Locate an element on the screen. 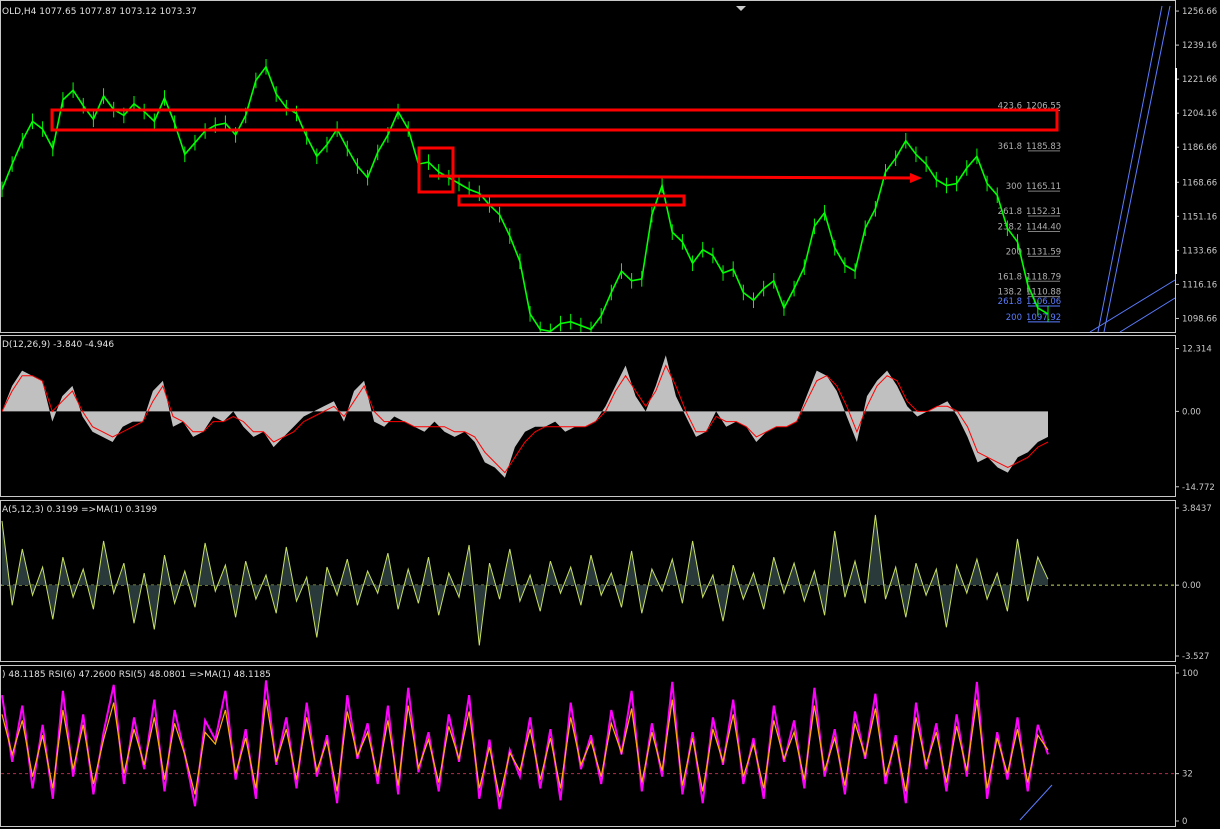 This screenshot has width=1220, height=829. tick-label: 32 is located at coordinates (1187, 775).